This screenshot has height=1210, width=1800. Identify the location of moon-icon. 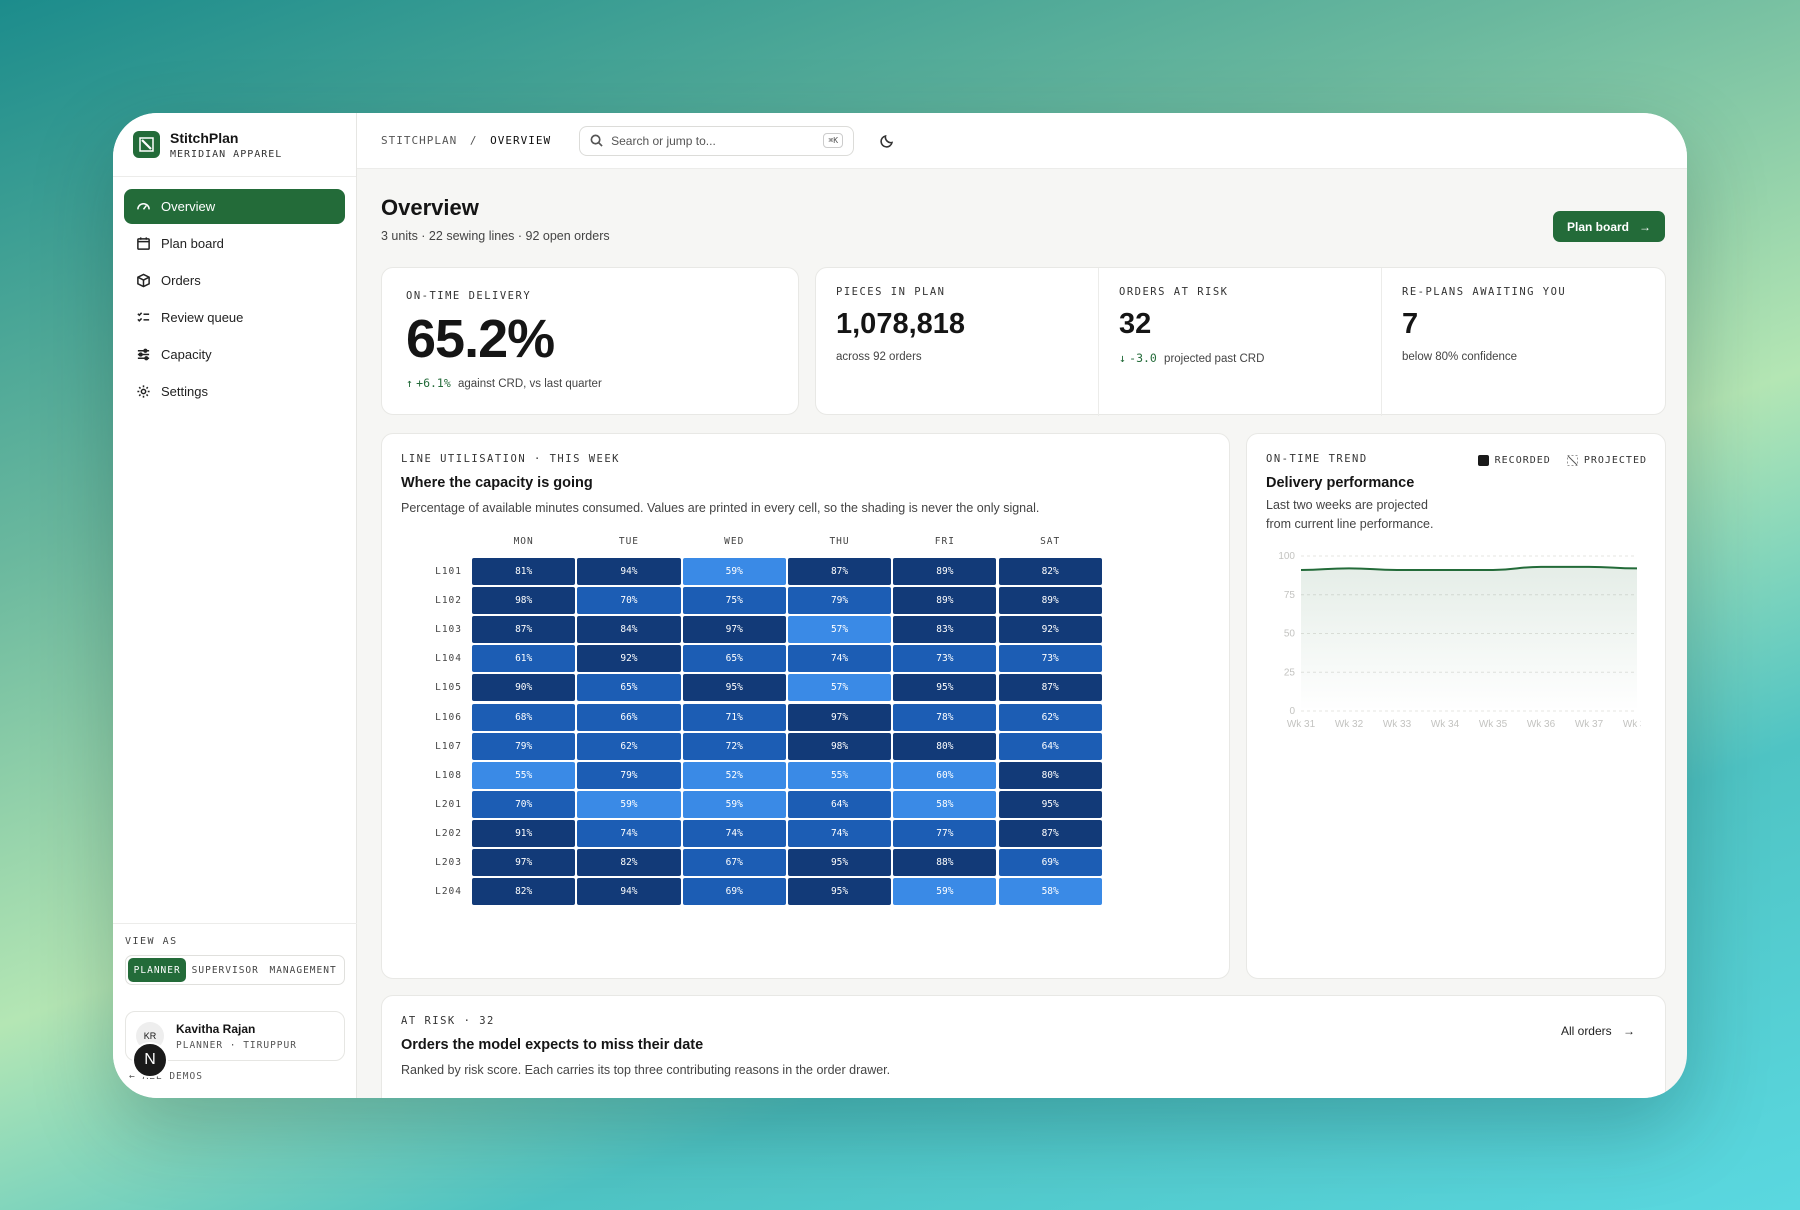
(887, 141).